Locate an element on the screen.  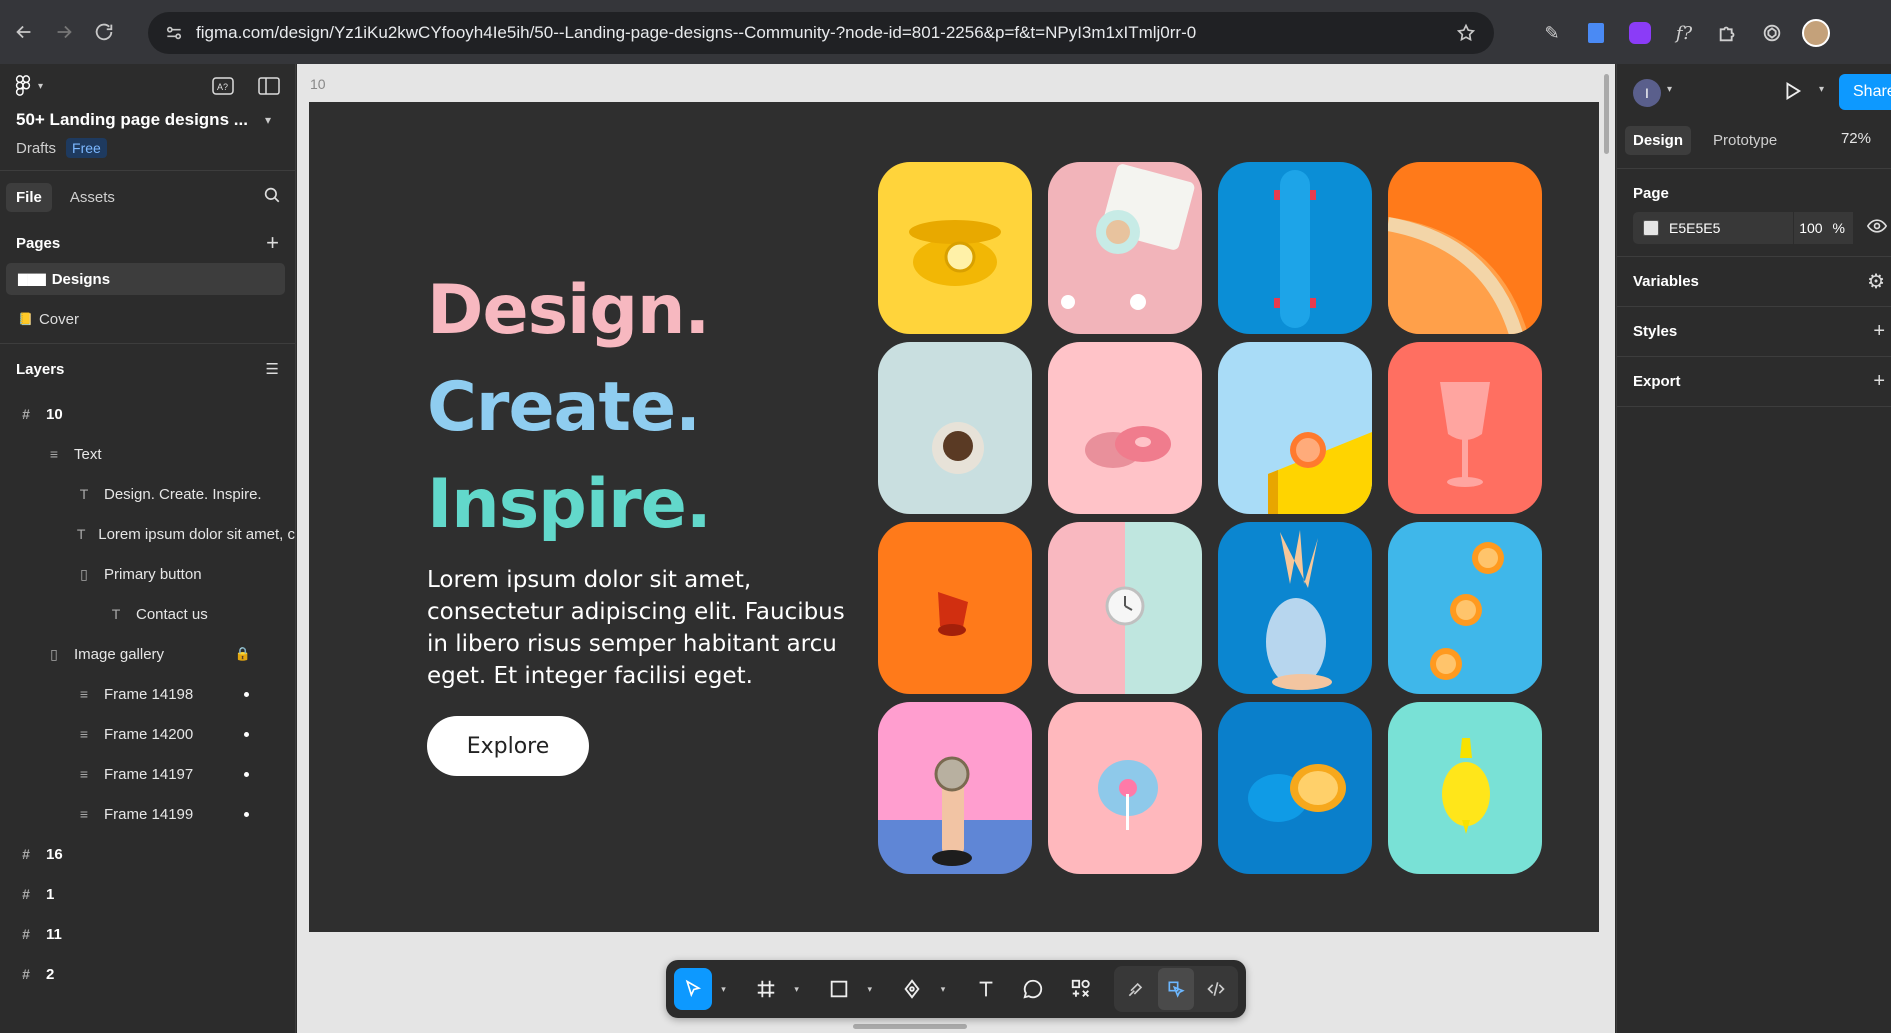
site-settings-icon is located at coordinates (174, 33).